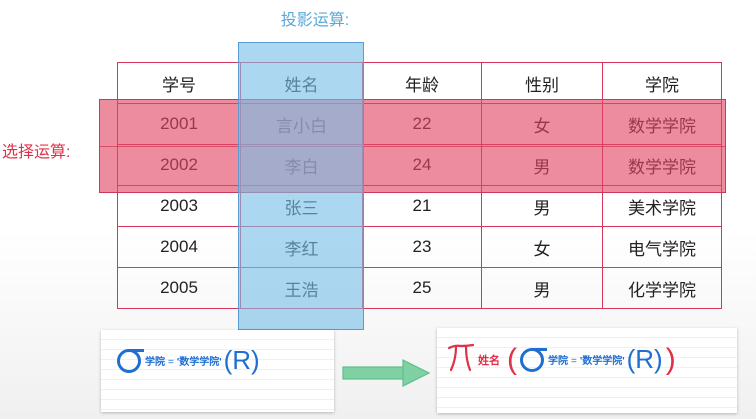 The height and width of the screenshot is (419, 756). I want to click on table-cell: 言小白, so click(301, 124).